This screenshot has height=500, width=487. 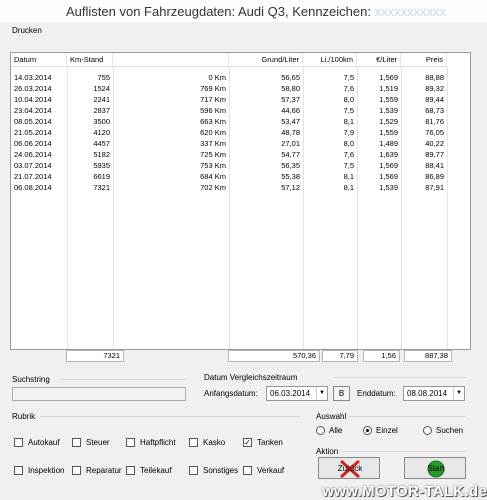 I want to click on table-row: 06.08.2014 7321 702 Km 57,12 8,1 1,539 87,91, so click(x=240, y=187).